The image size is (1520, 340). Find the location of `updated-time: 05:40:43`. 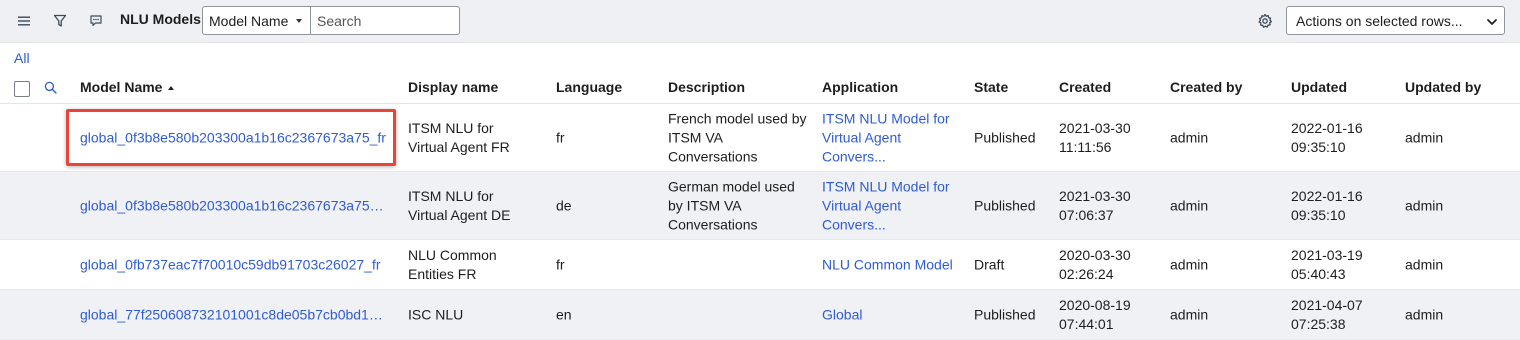

updated-time: 05:40:43 is located at coordinates (1318, 273).